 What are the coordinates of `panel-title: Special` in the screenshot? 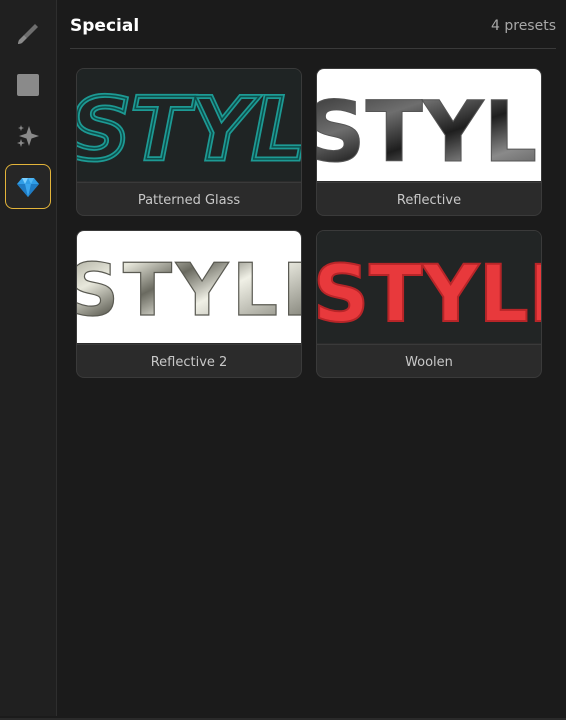 It's located at (105, 26).